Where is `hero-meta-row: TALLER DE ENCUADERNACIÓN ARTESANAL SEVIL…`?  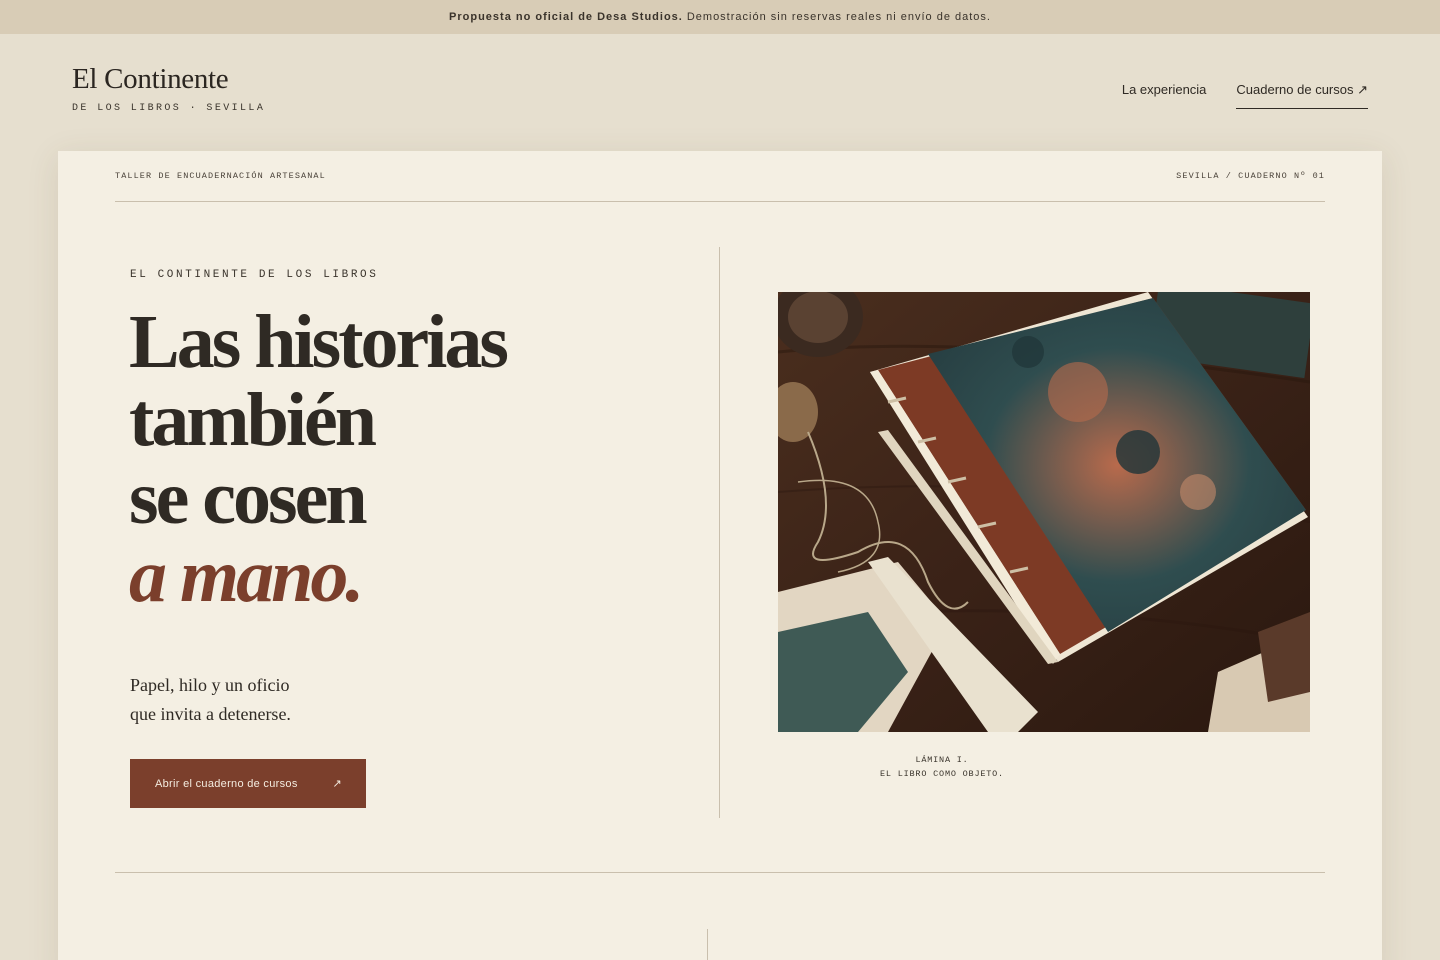
hero-meta-row: TALLER DE ENCUADERNACIÓN ARTESANAL SEVIL… is located at coordinates (720, 176).